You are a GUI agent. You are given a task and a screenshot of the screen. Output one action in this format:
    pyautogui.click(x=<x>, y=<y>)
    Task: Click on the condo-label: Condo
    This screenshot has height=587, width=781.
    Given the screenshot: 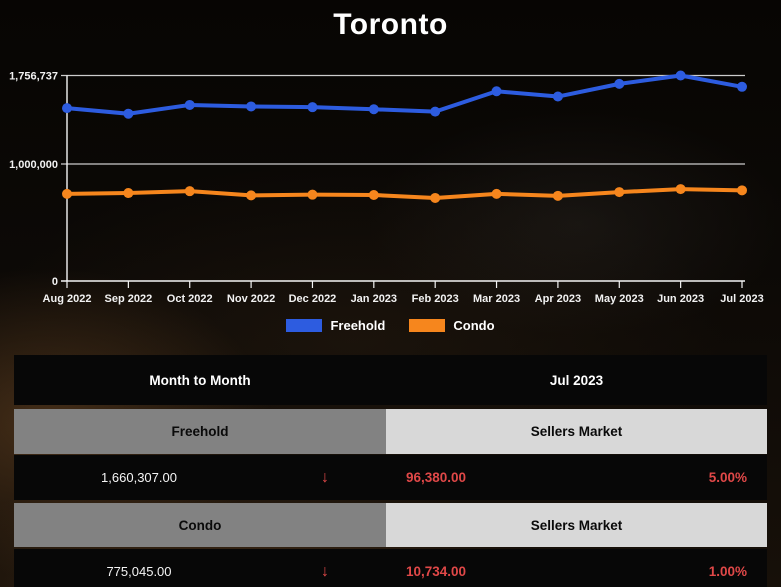 What is the action you would take?
    pyautogui.click(x=200, y=525)
    